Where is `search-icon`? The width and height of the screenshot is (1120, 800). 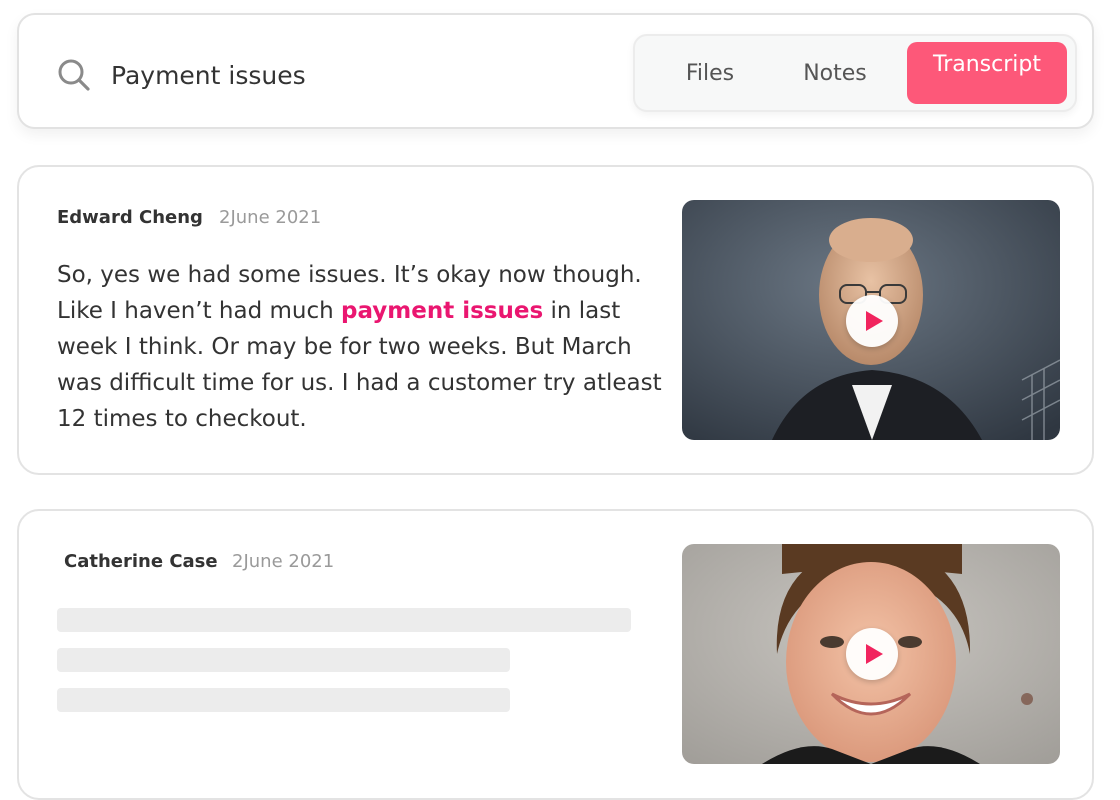
search-icon is located at coordinates (74, 75).